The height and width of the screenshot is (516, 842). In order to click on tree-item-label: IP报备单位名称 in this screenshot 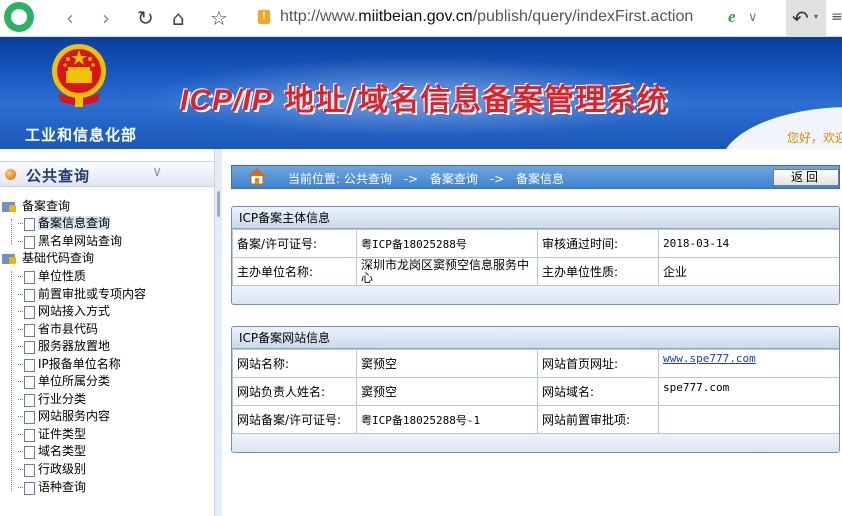, I will do `click(79, 364)`.